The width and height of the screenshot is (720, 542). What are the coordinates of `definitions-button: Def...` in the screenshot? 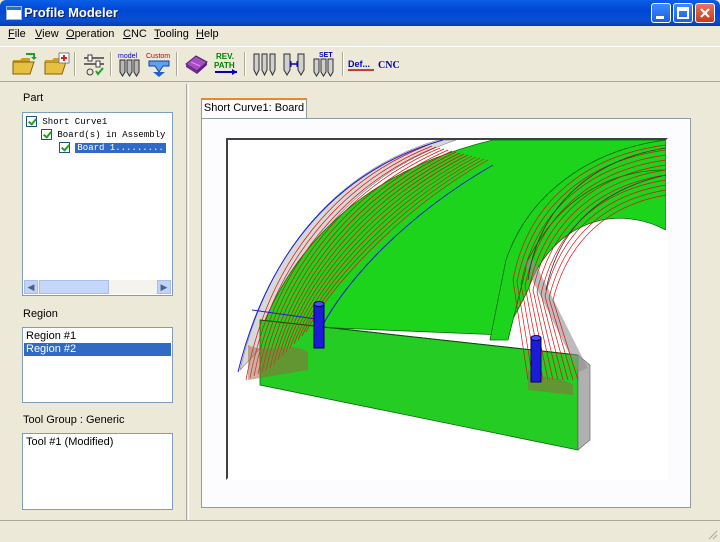 It's located at (361, 64).